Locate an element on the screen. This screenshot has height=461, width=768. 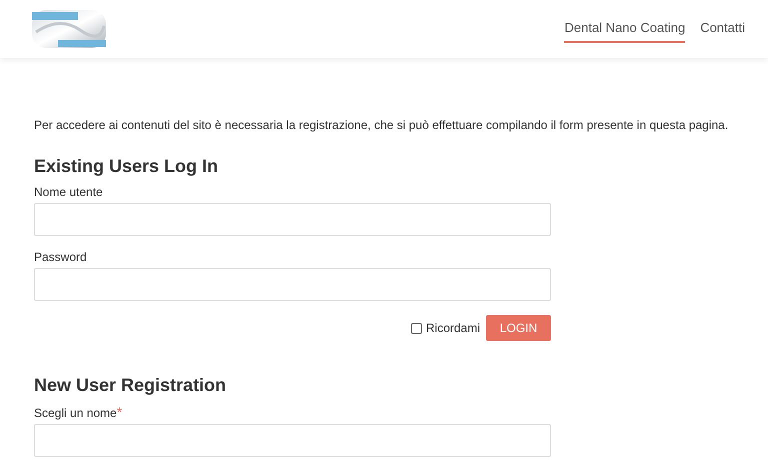
logo-drawing is located at coordinates (69, 29).